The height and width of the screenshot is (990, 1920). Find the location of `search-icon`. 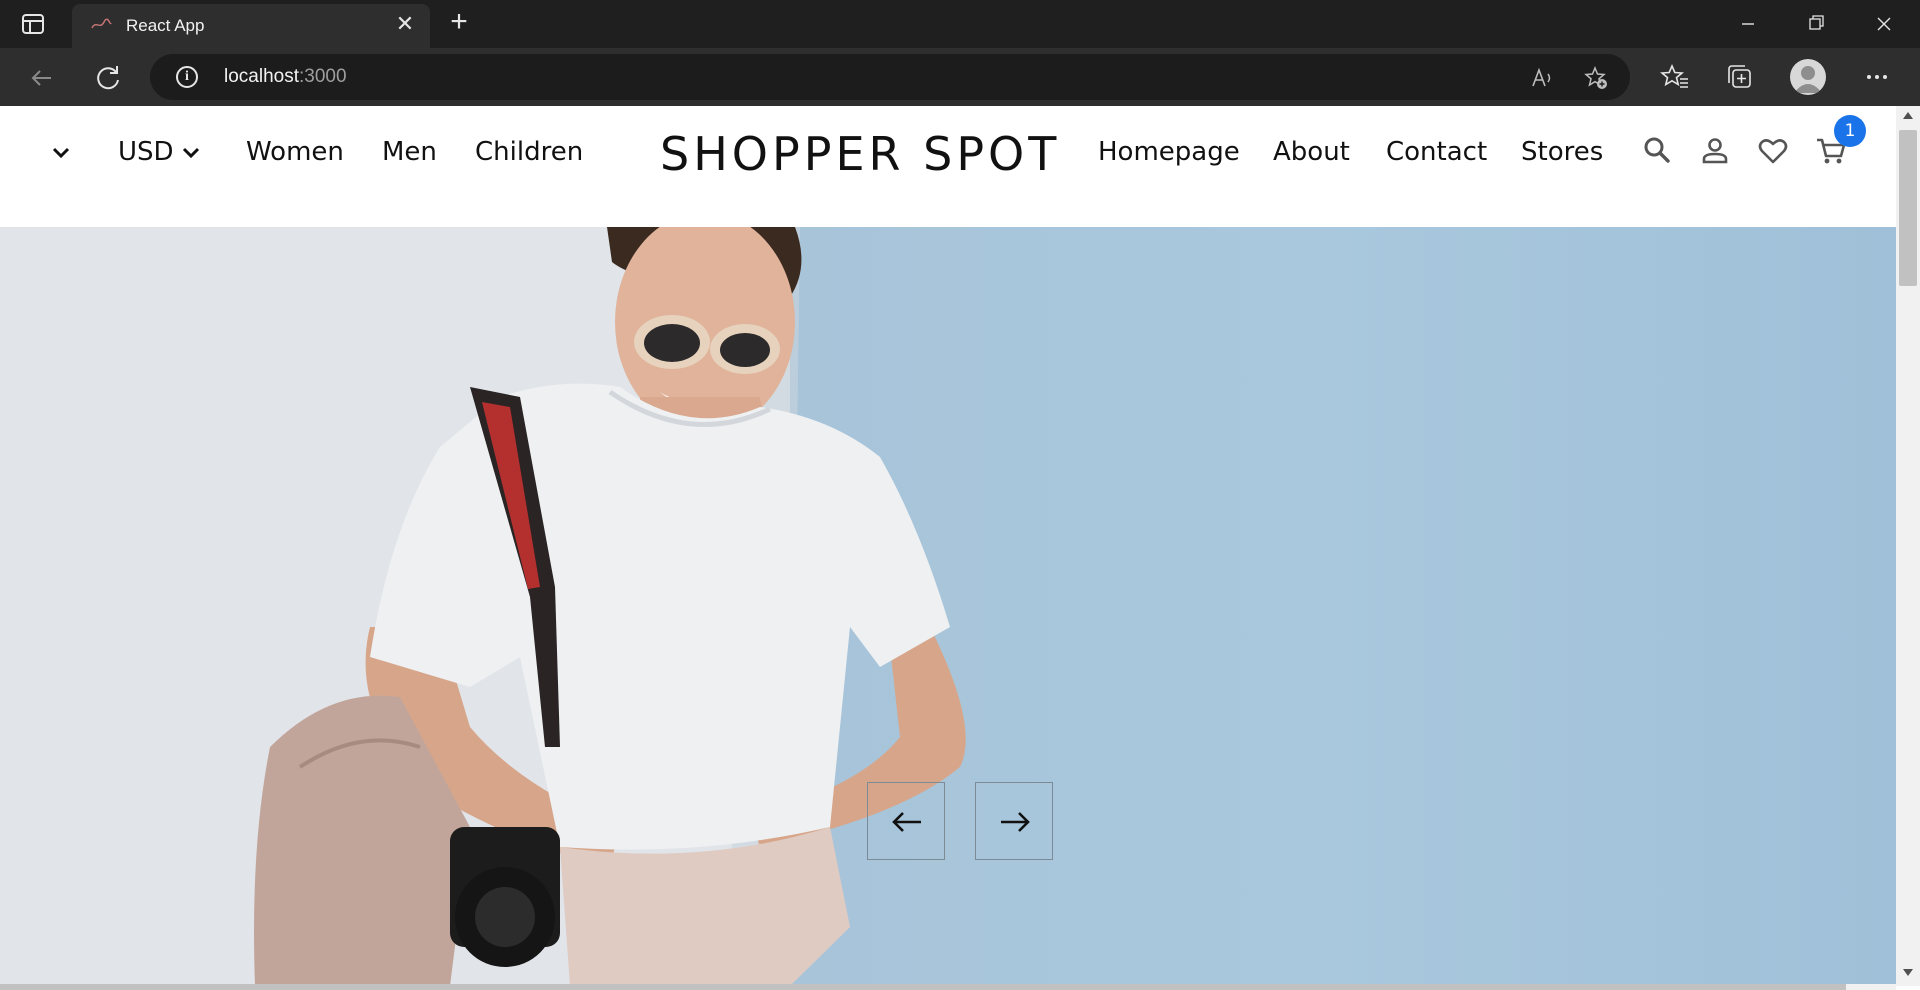

search-icon is located at coordinates (1657, 151).